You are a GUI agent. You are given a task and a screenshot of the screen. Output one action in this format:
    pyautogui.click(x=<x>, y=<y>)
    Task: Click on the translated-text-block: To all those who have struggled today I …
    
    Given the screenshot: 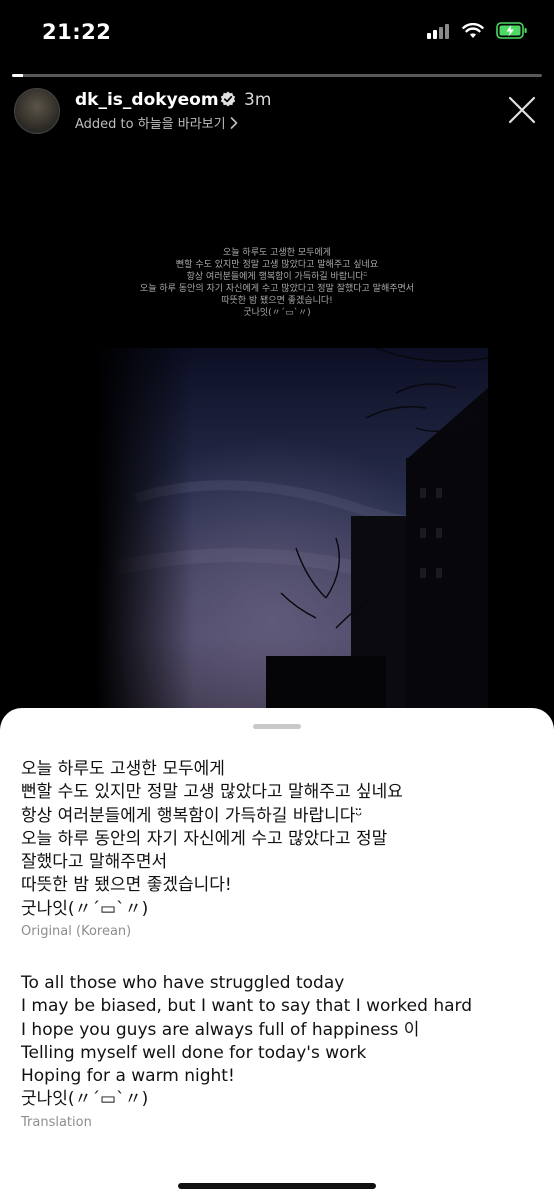 What is the action you would take?
    pyautogui.click(x=278, y=1051)
    